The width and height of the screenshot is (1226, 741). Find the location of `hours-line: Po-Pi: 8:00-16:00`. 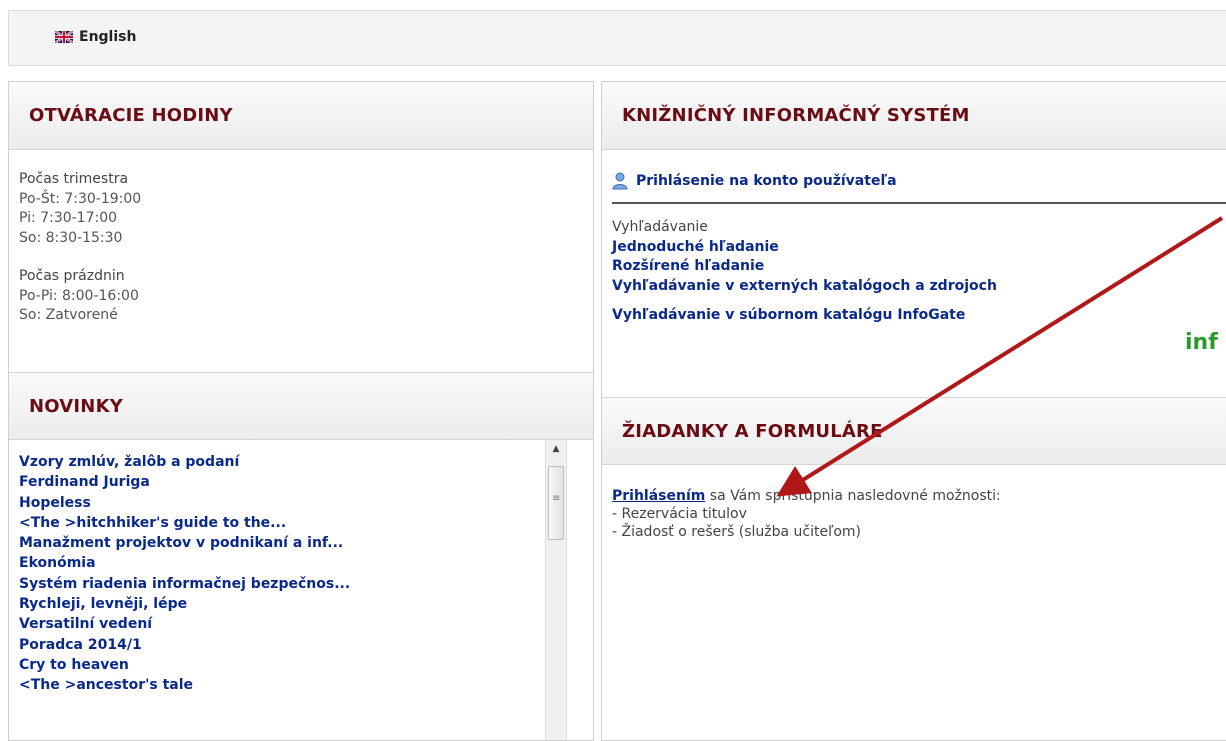

hours-line: Po-Pi: 8:00-16:00 is located at coordinates (79, 295).